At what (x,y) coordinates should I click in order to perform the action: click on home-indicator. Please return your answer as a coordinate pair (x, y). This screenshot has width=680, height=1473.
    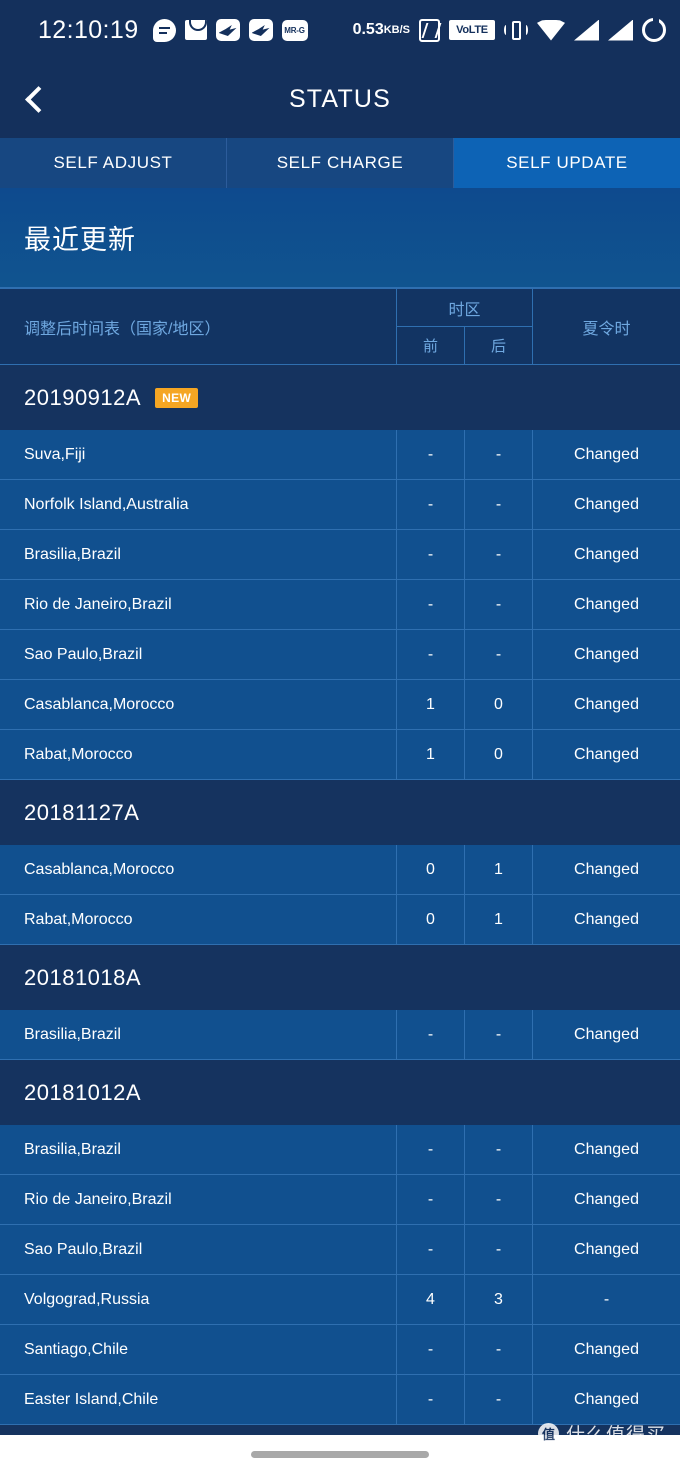
    Looking at the image, I should click on (340, 1454).